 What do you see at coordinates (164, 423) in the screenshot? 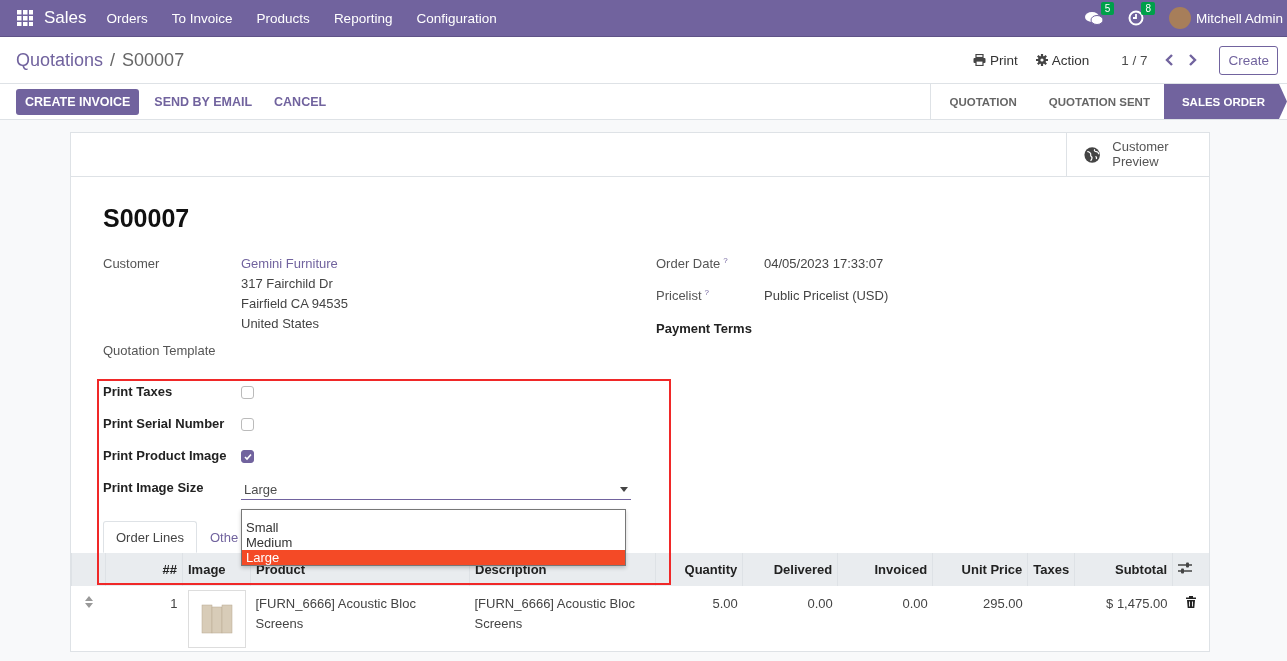
I see `field-label: Print Serial Number` at bounding box center [164, 423].